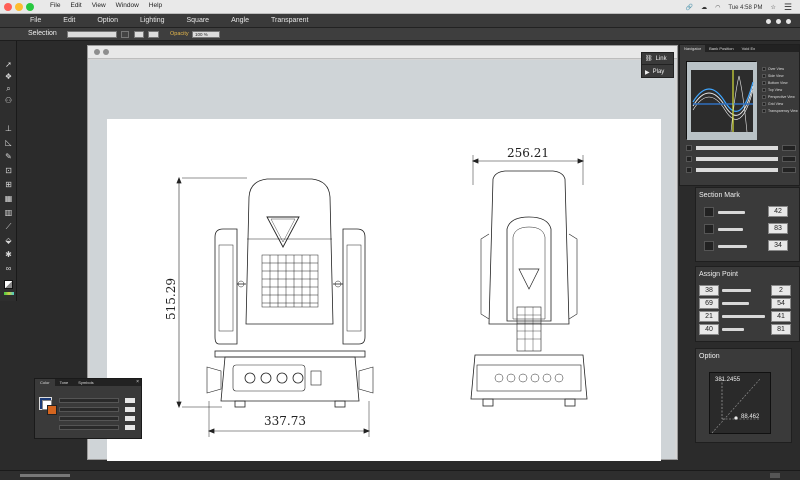 The width and height of the screenshot is (800, 480). I want to click on section-mark-value-3: 34, so click(778, 245).